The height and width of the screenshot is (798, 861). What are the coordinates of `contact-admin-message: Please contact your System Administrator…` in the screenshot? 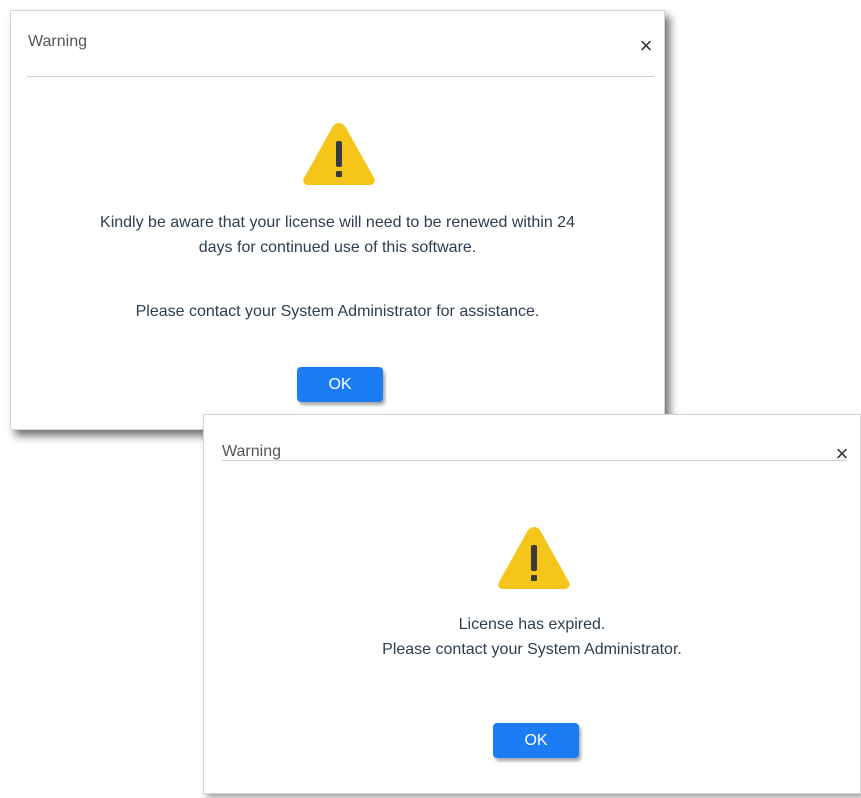 It's located at (337, 311).